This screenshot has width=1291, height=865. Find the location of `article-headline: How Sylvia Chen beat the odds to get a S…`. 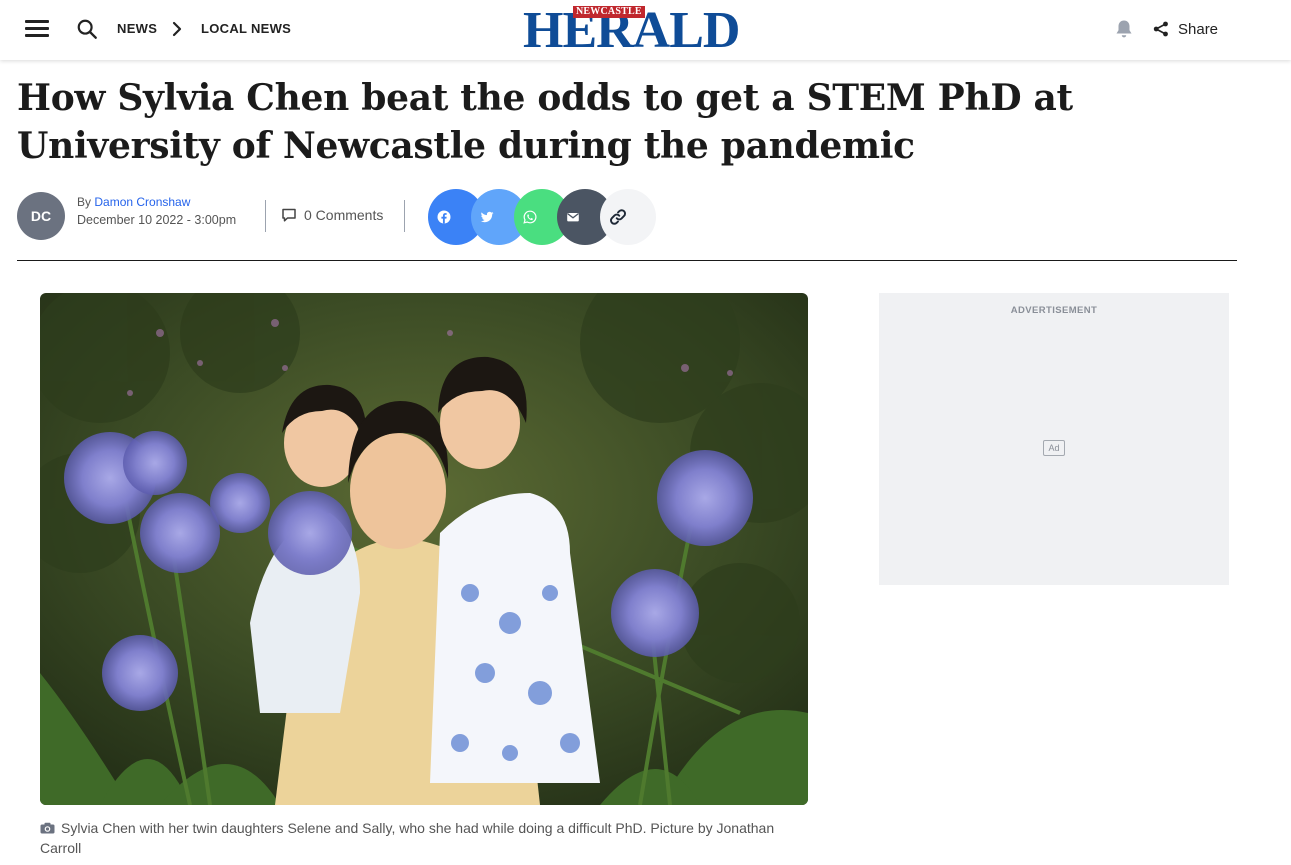

article-headline: How Sylvia Chen beat the odds to get a S… is located at coordinates (545, 122).